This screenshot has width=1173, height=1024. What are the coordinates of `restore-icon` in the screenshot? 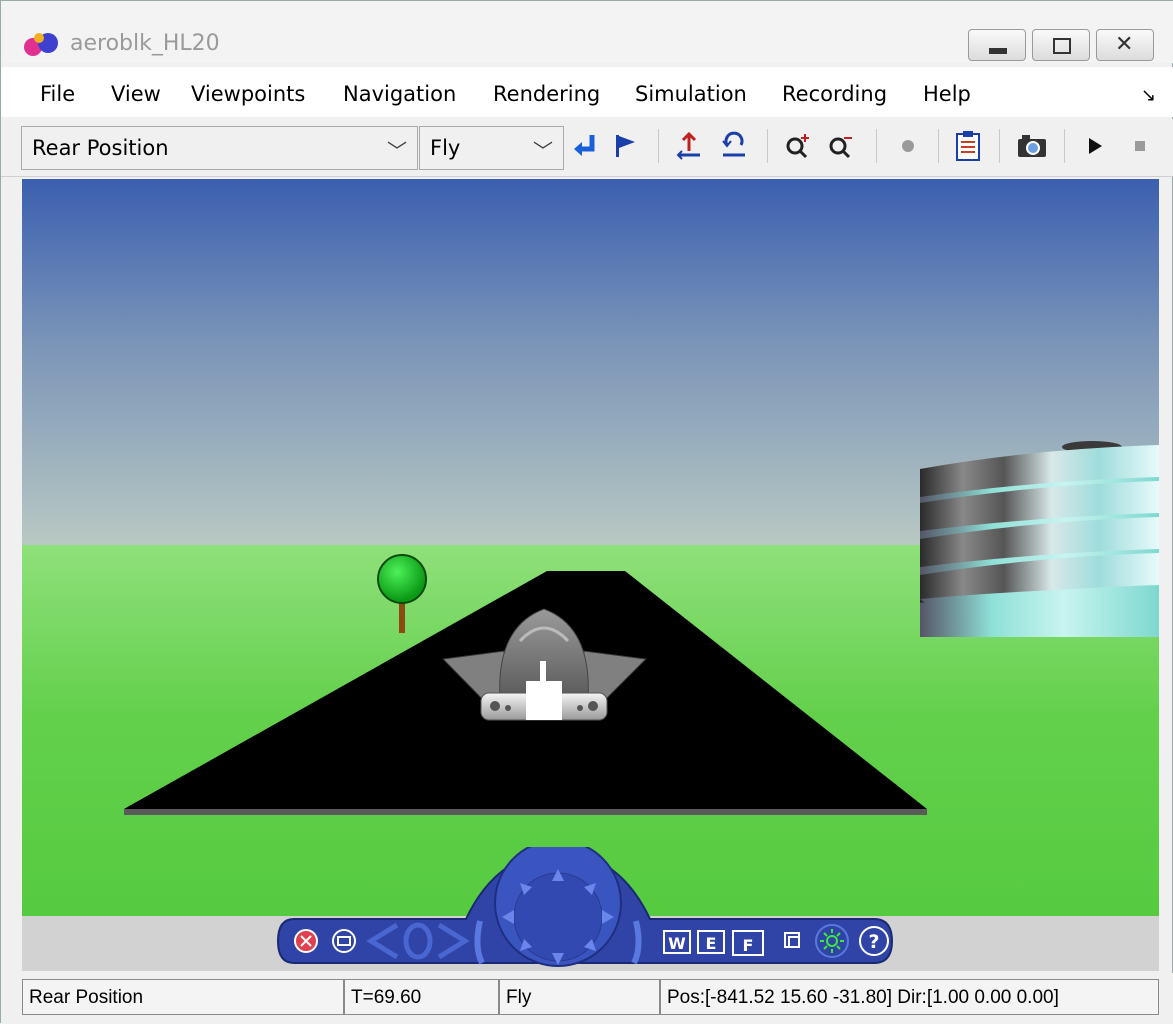 It's located at (1062, 46).